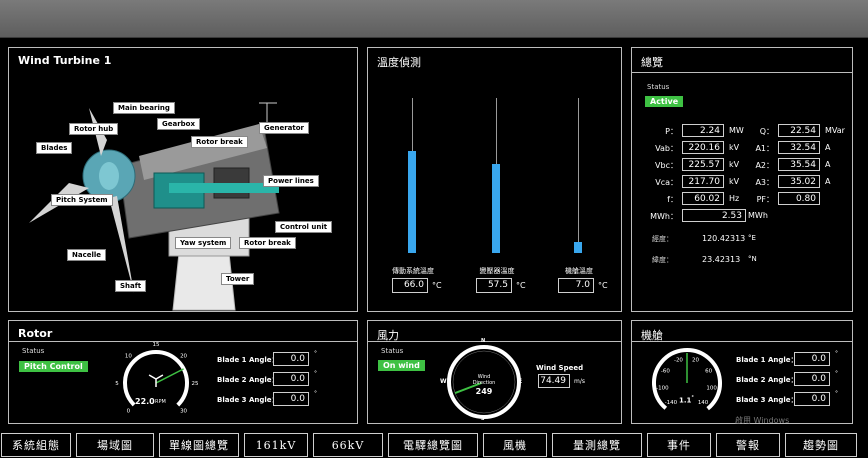 Image resolution: width=868 pixels, height=458 pixels. Describe the element at coordinates (399, 62) in the screenshot. I see `panel-title: 溫度偵測` at that location.